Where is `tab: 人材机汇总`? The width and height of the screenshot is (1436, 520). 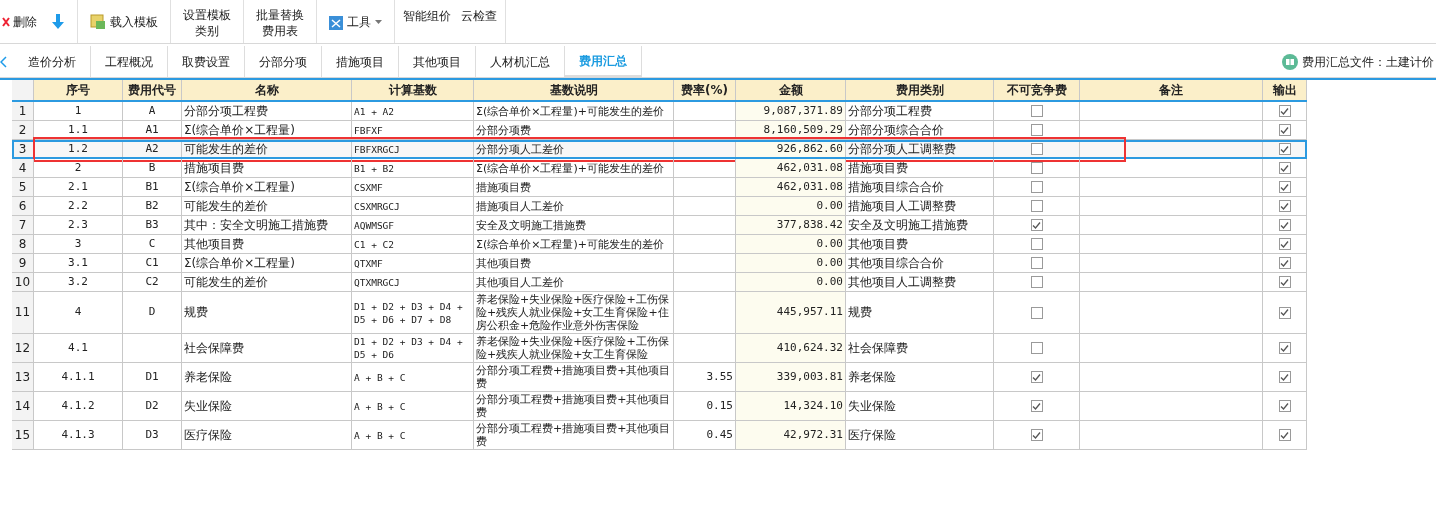 tab: 人材机汇总 is located at coordinates (520, 61).